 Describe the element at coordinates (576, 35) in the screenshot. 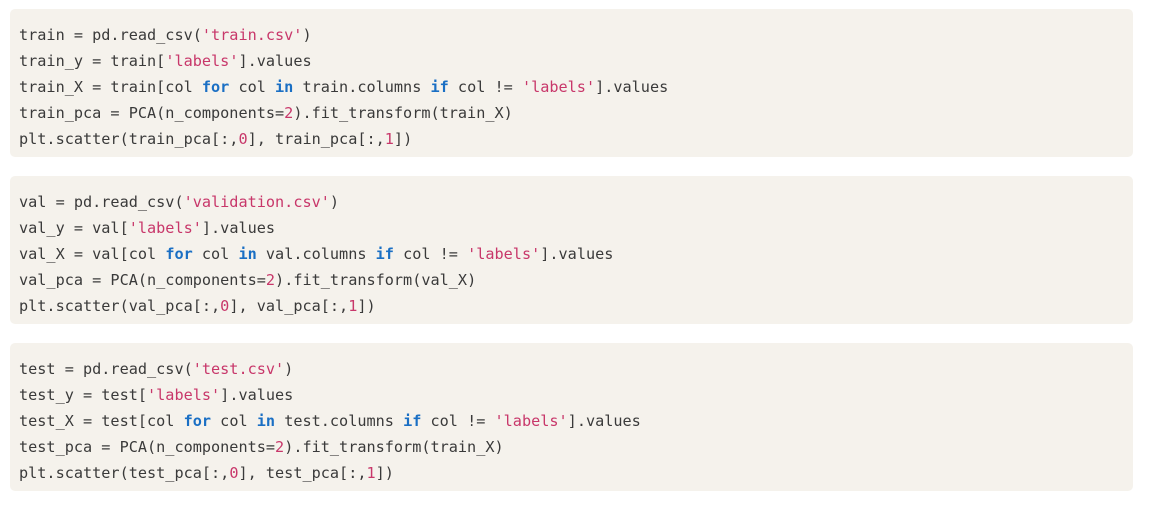

I see `code-line: train = pd.read_csv('train.csv')` at that location.